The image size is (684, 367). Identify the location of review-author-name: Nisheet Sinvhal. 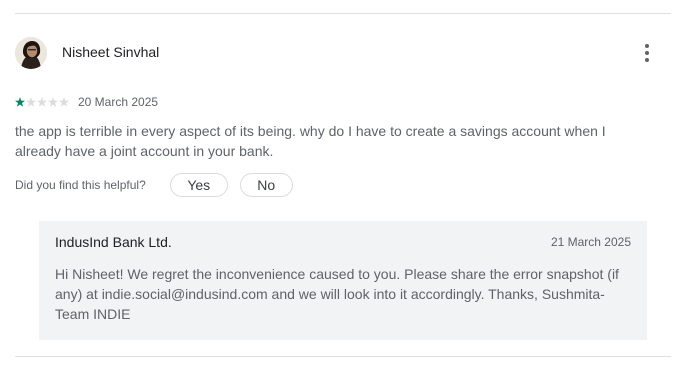
(111, 52).